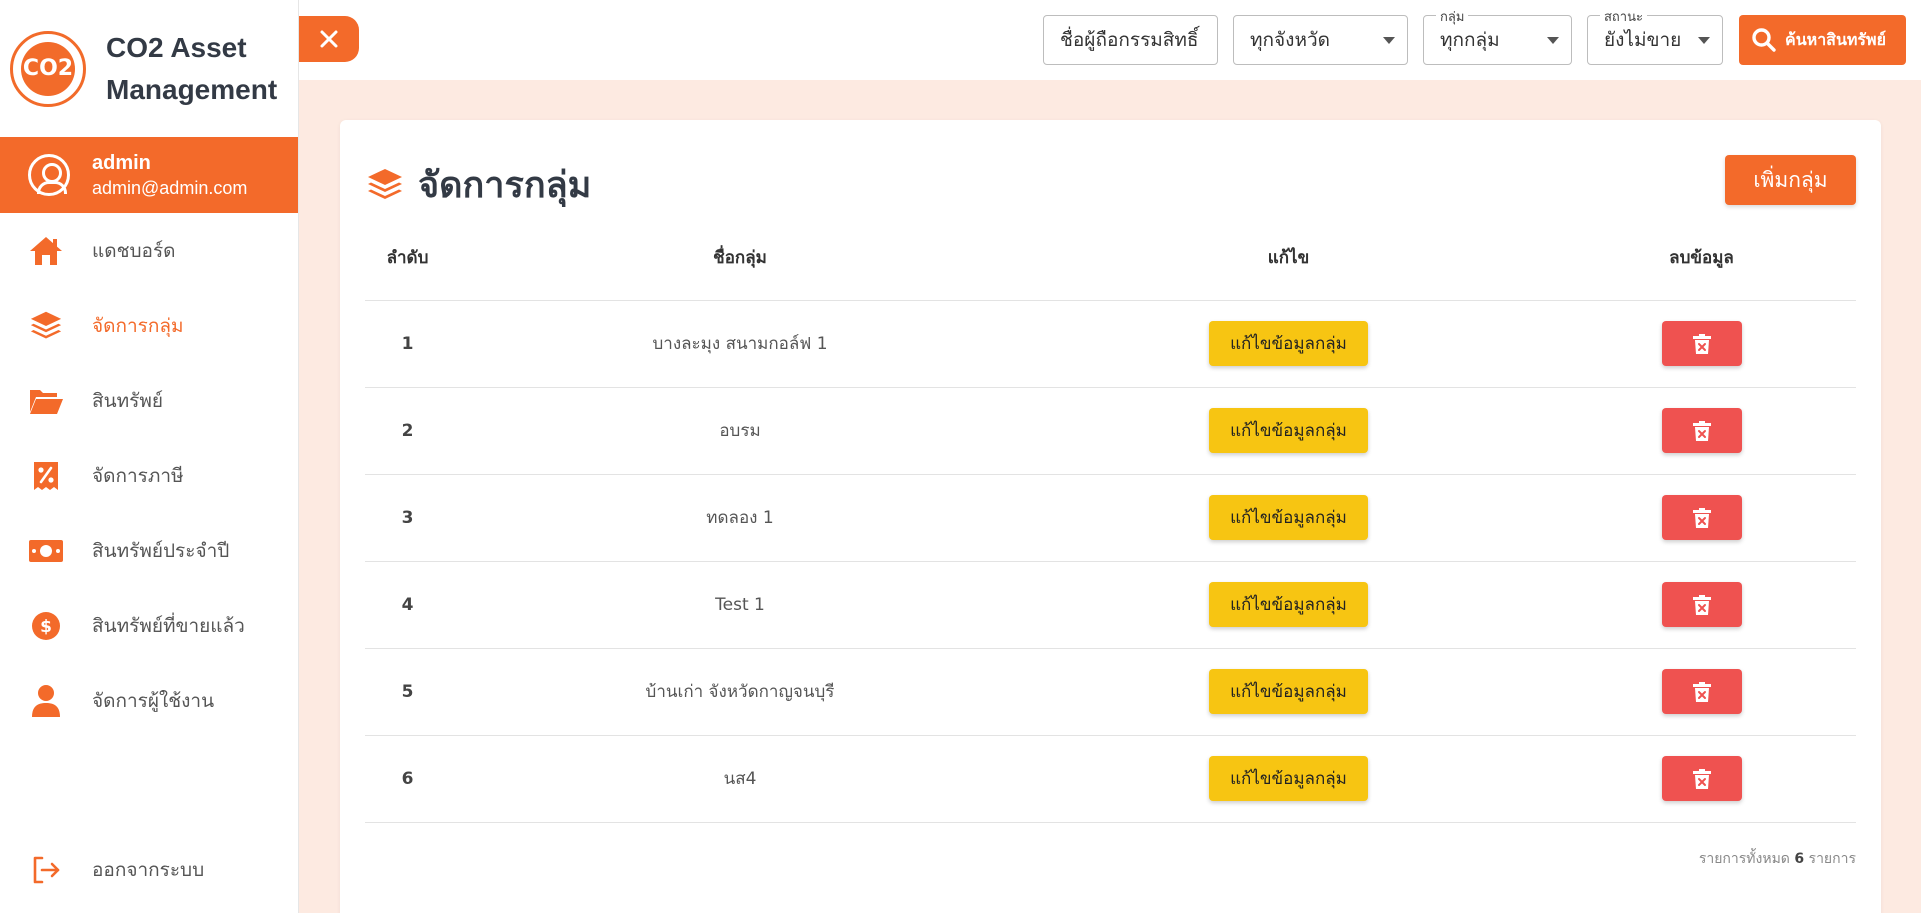 The width and height of the screenshot is (1921, 913). I want to click on row-number: 4, so click(407, 605).